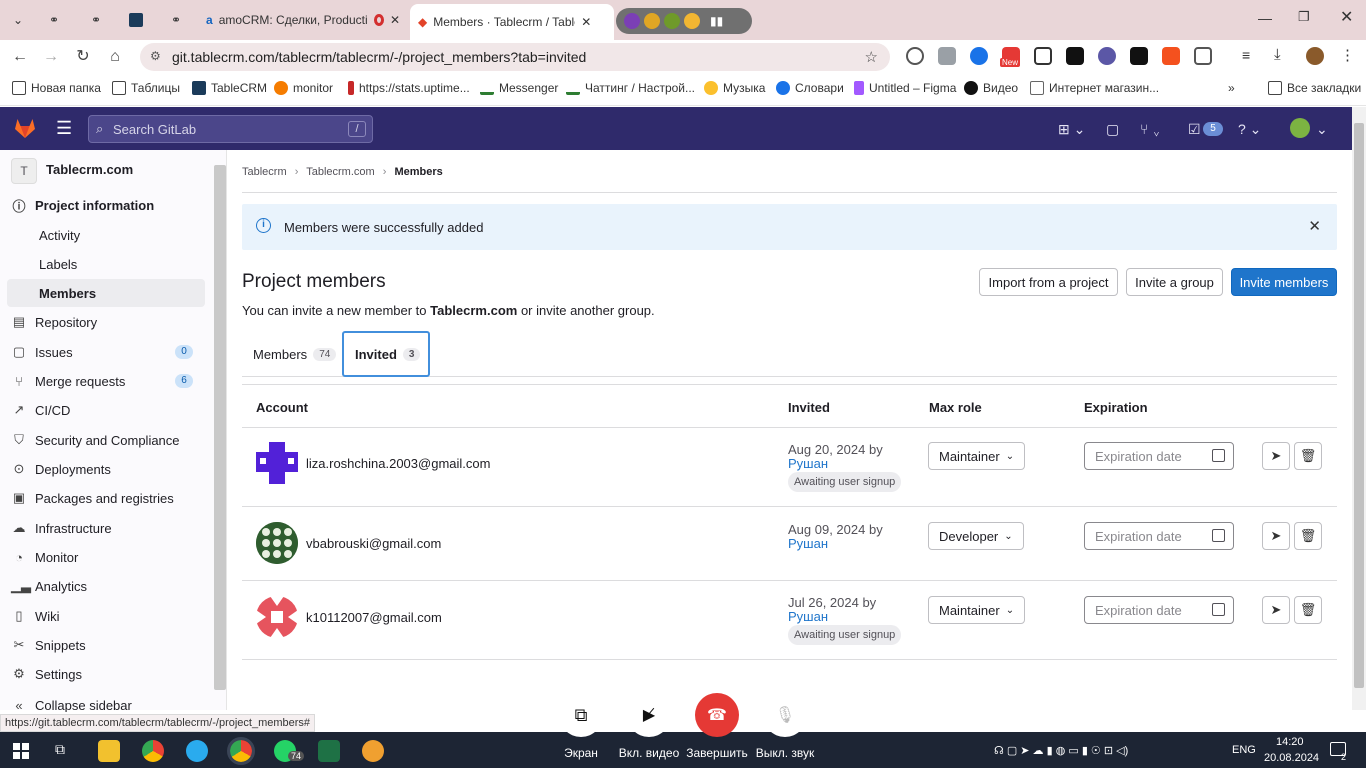 This screenshot has height=768, width=1366. I want to click on download-icon: ⤓, so click(1277, 54).